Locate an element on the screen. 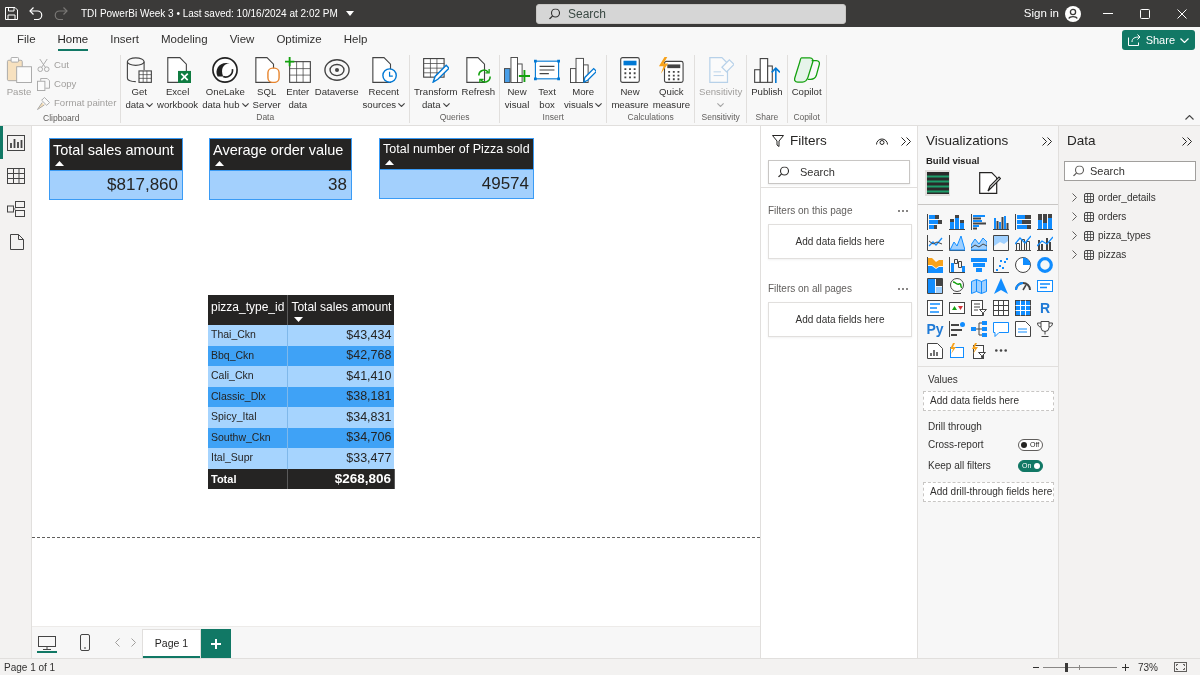 The width and height of the screenshot is (1200, 675). more-visuals-button: More visuals is located at coordinates (583, 83).